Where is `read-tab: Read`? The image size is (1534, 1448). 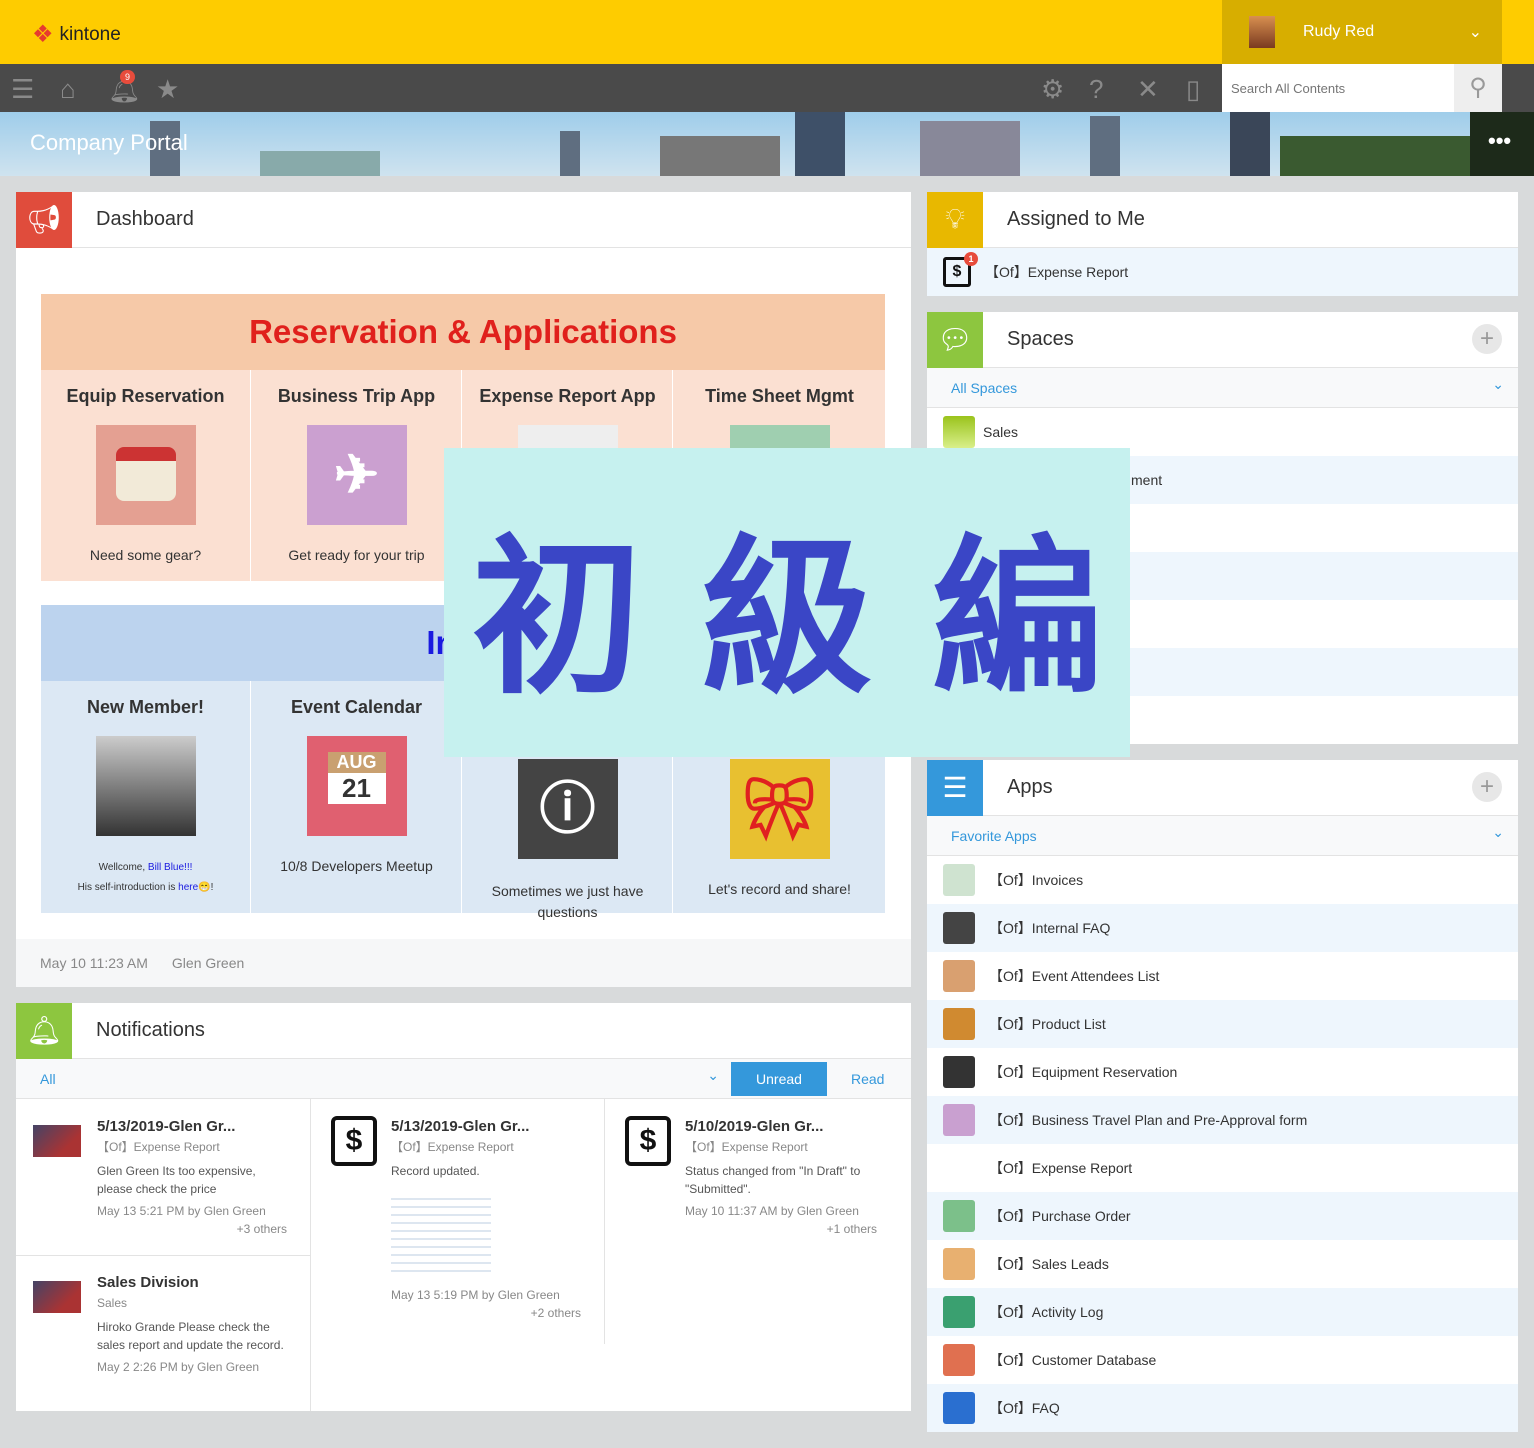 read-tab: Read is located at coordinates (867, 1079).